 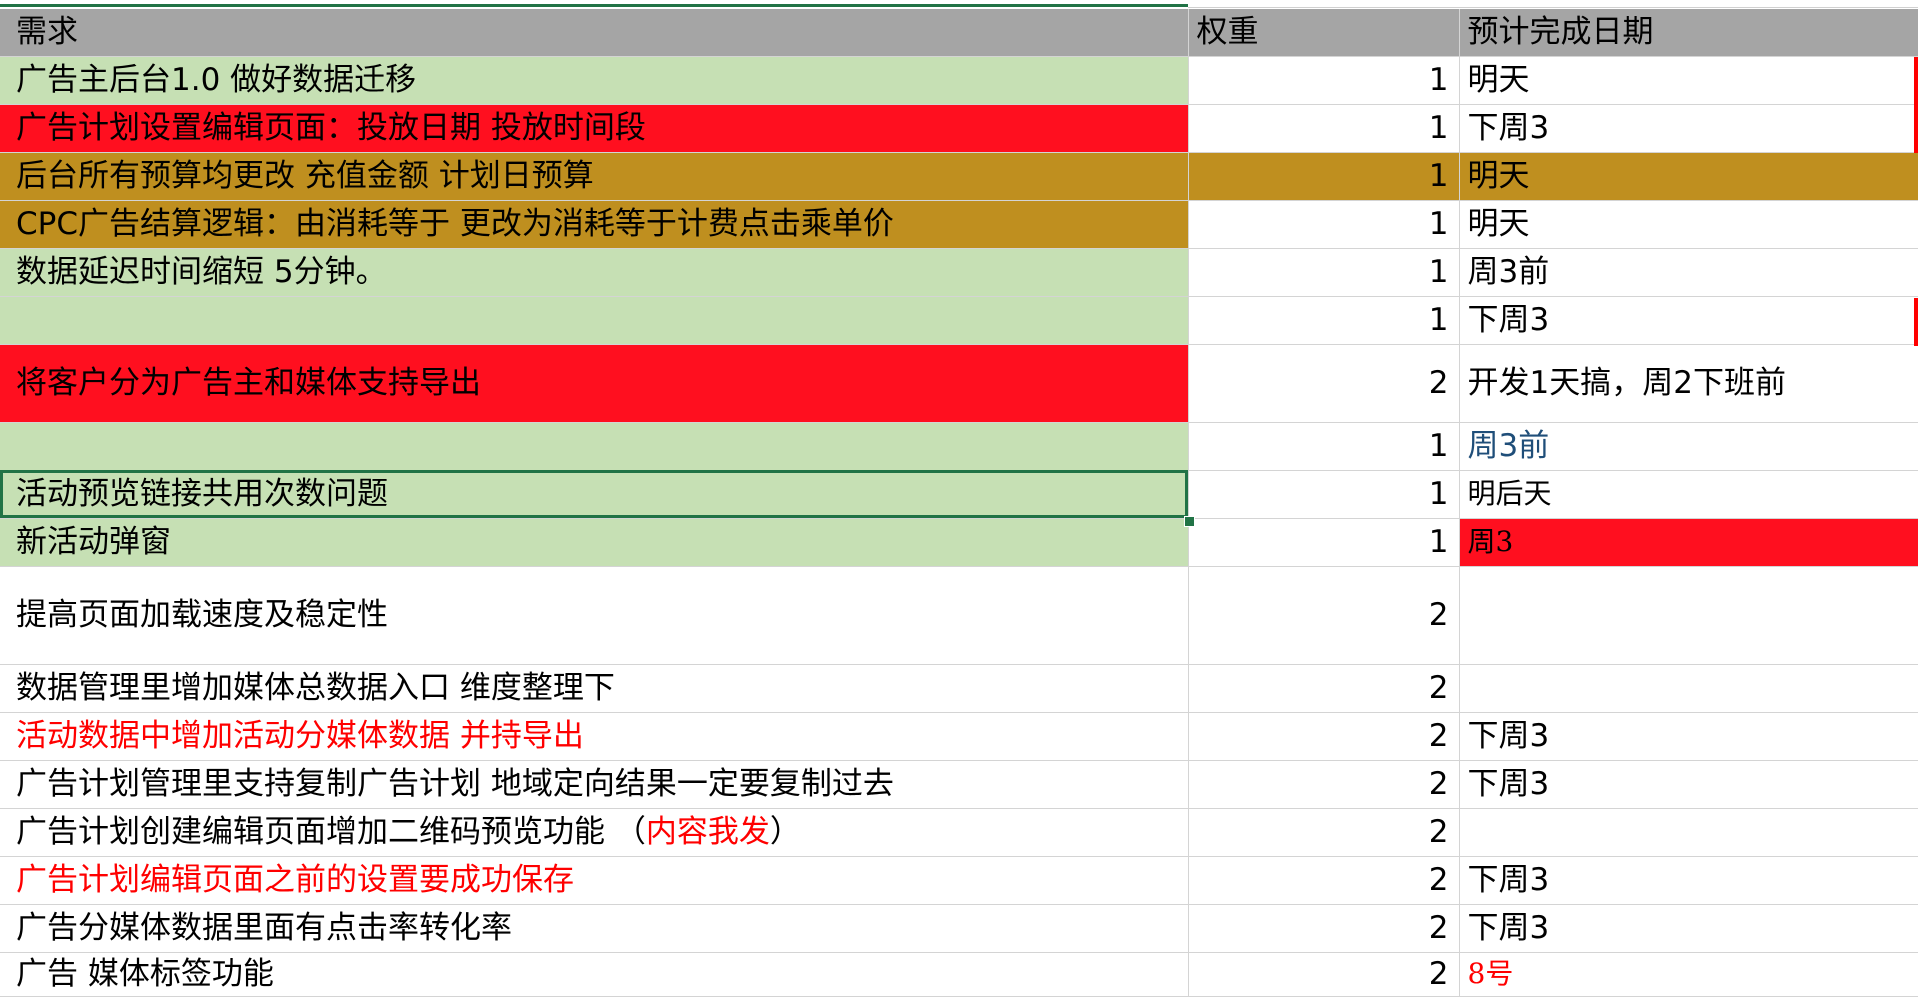 What do you see at coordinates (594, 880) in the screenshot?
I see `cell-requirement: 广告计划编辑页面之前的设置要成功保存` at bounding box center [594, 880].